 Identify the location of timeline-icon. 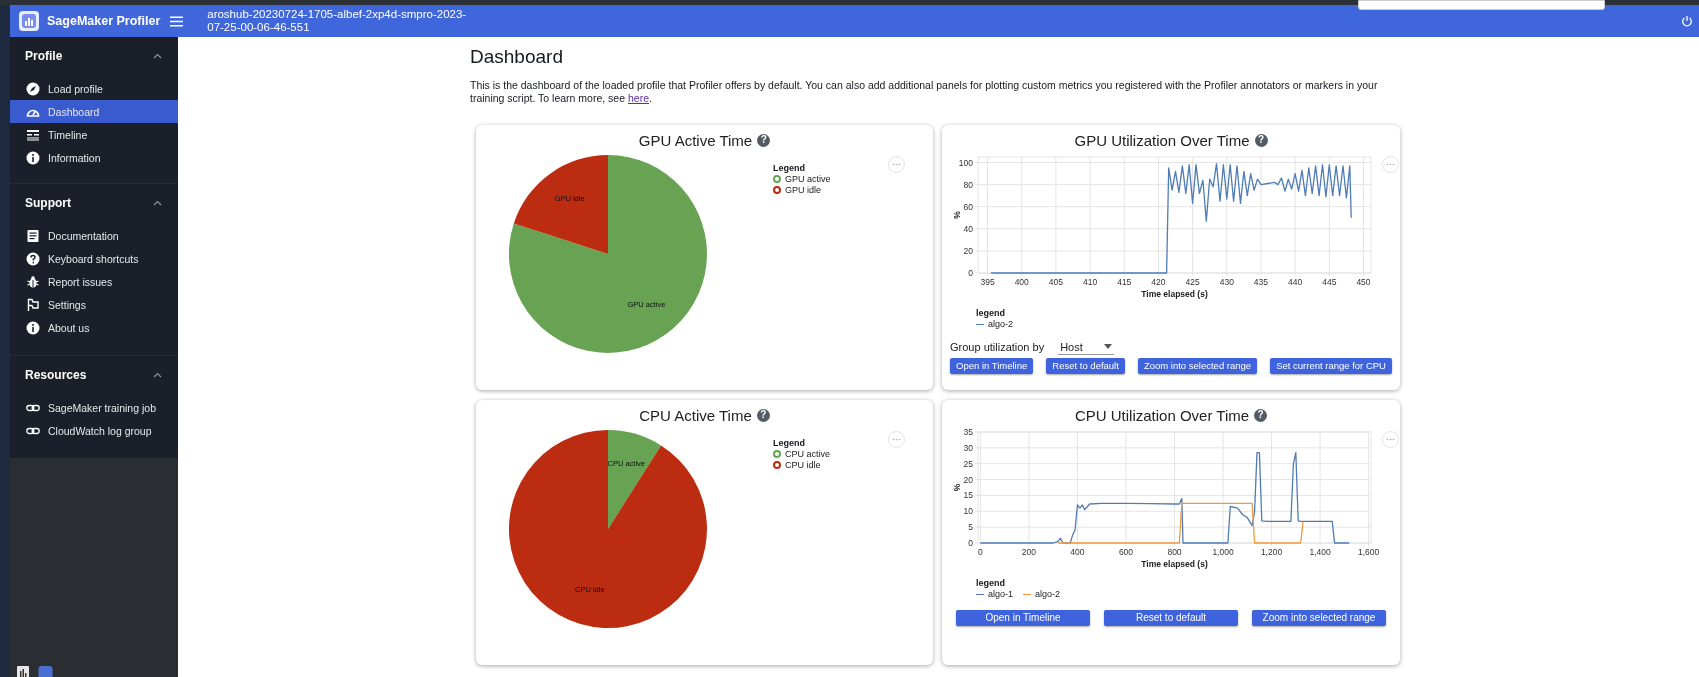
(33, 134).